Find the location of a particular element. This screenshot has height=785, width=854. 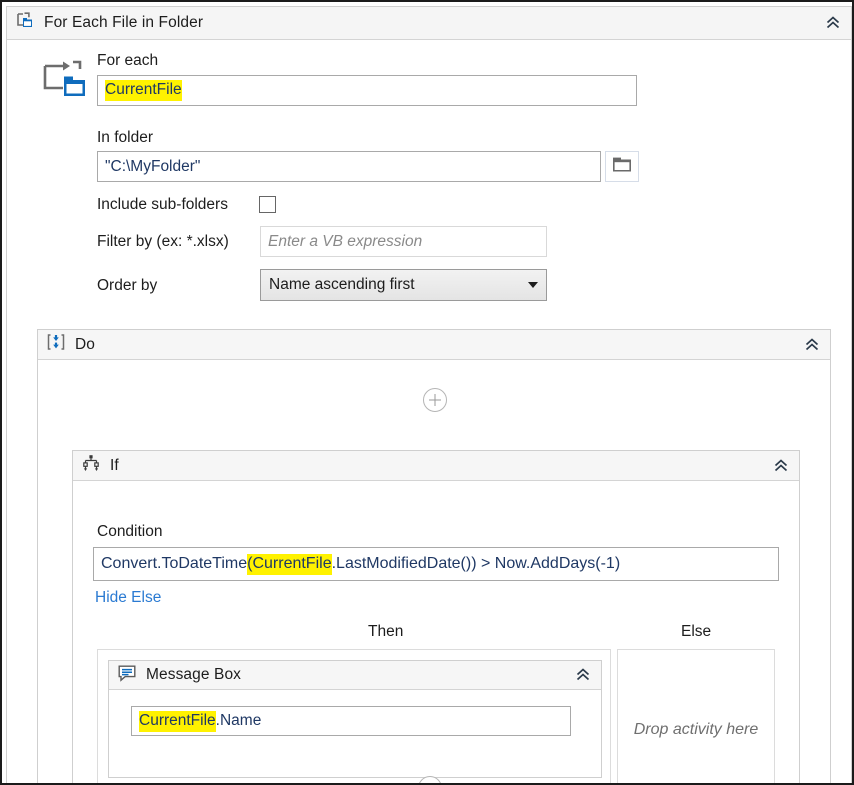

do-sequence-icon is located at coordinates (56, 344).